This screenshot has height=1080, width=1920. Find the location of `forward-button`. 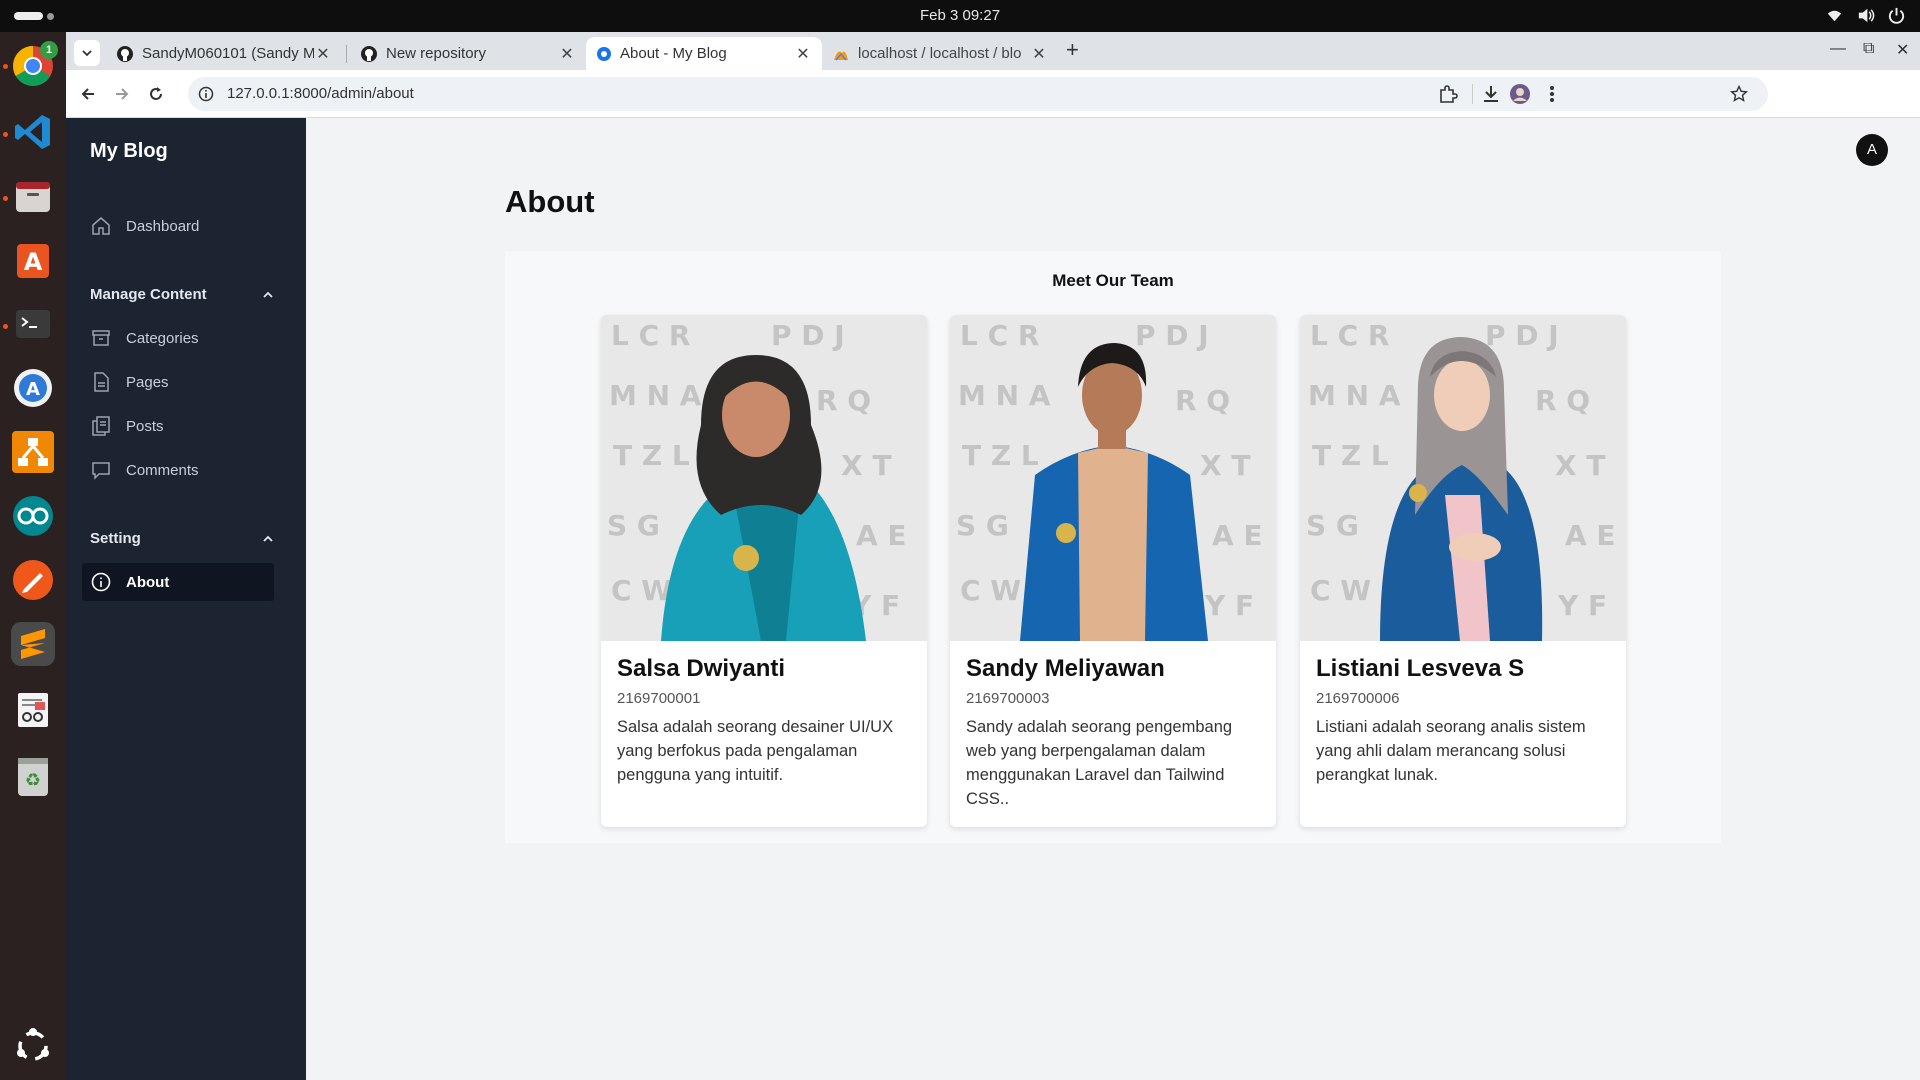

forward-button is located at coordinates (122, 94).